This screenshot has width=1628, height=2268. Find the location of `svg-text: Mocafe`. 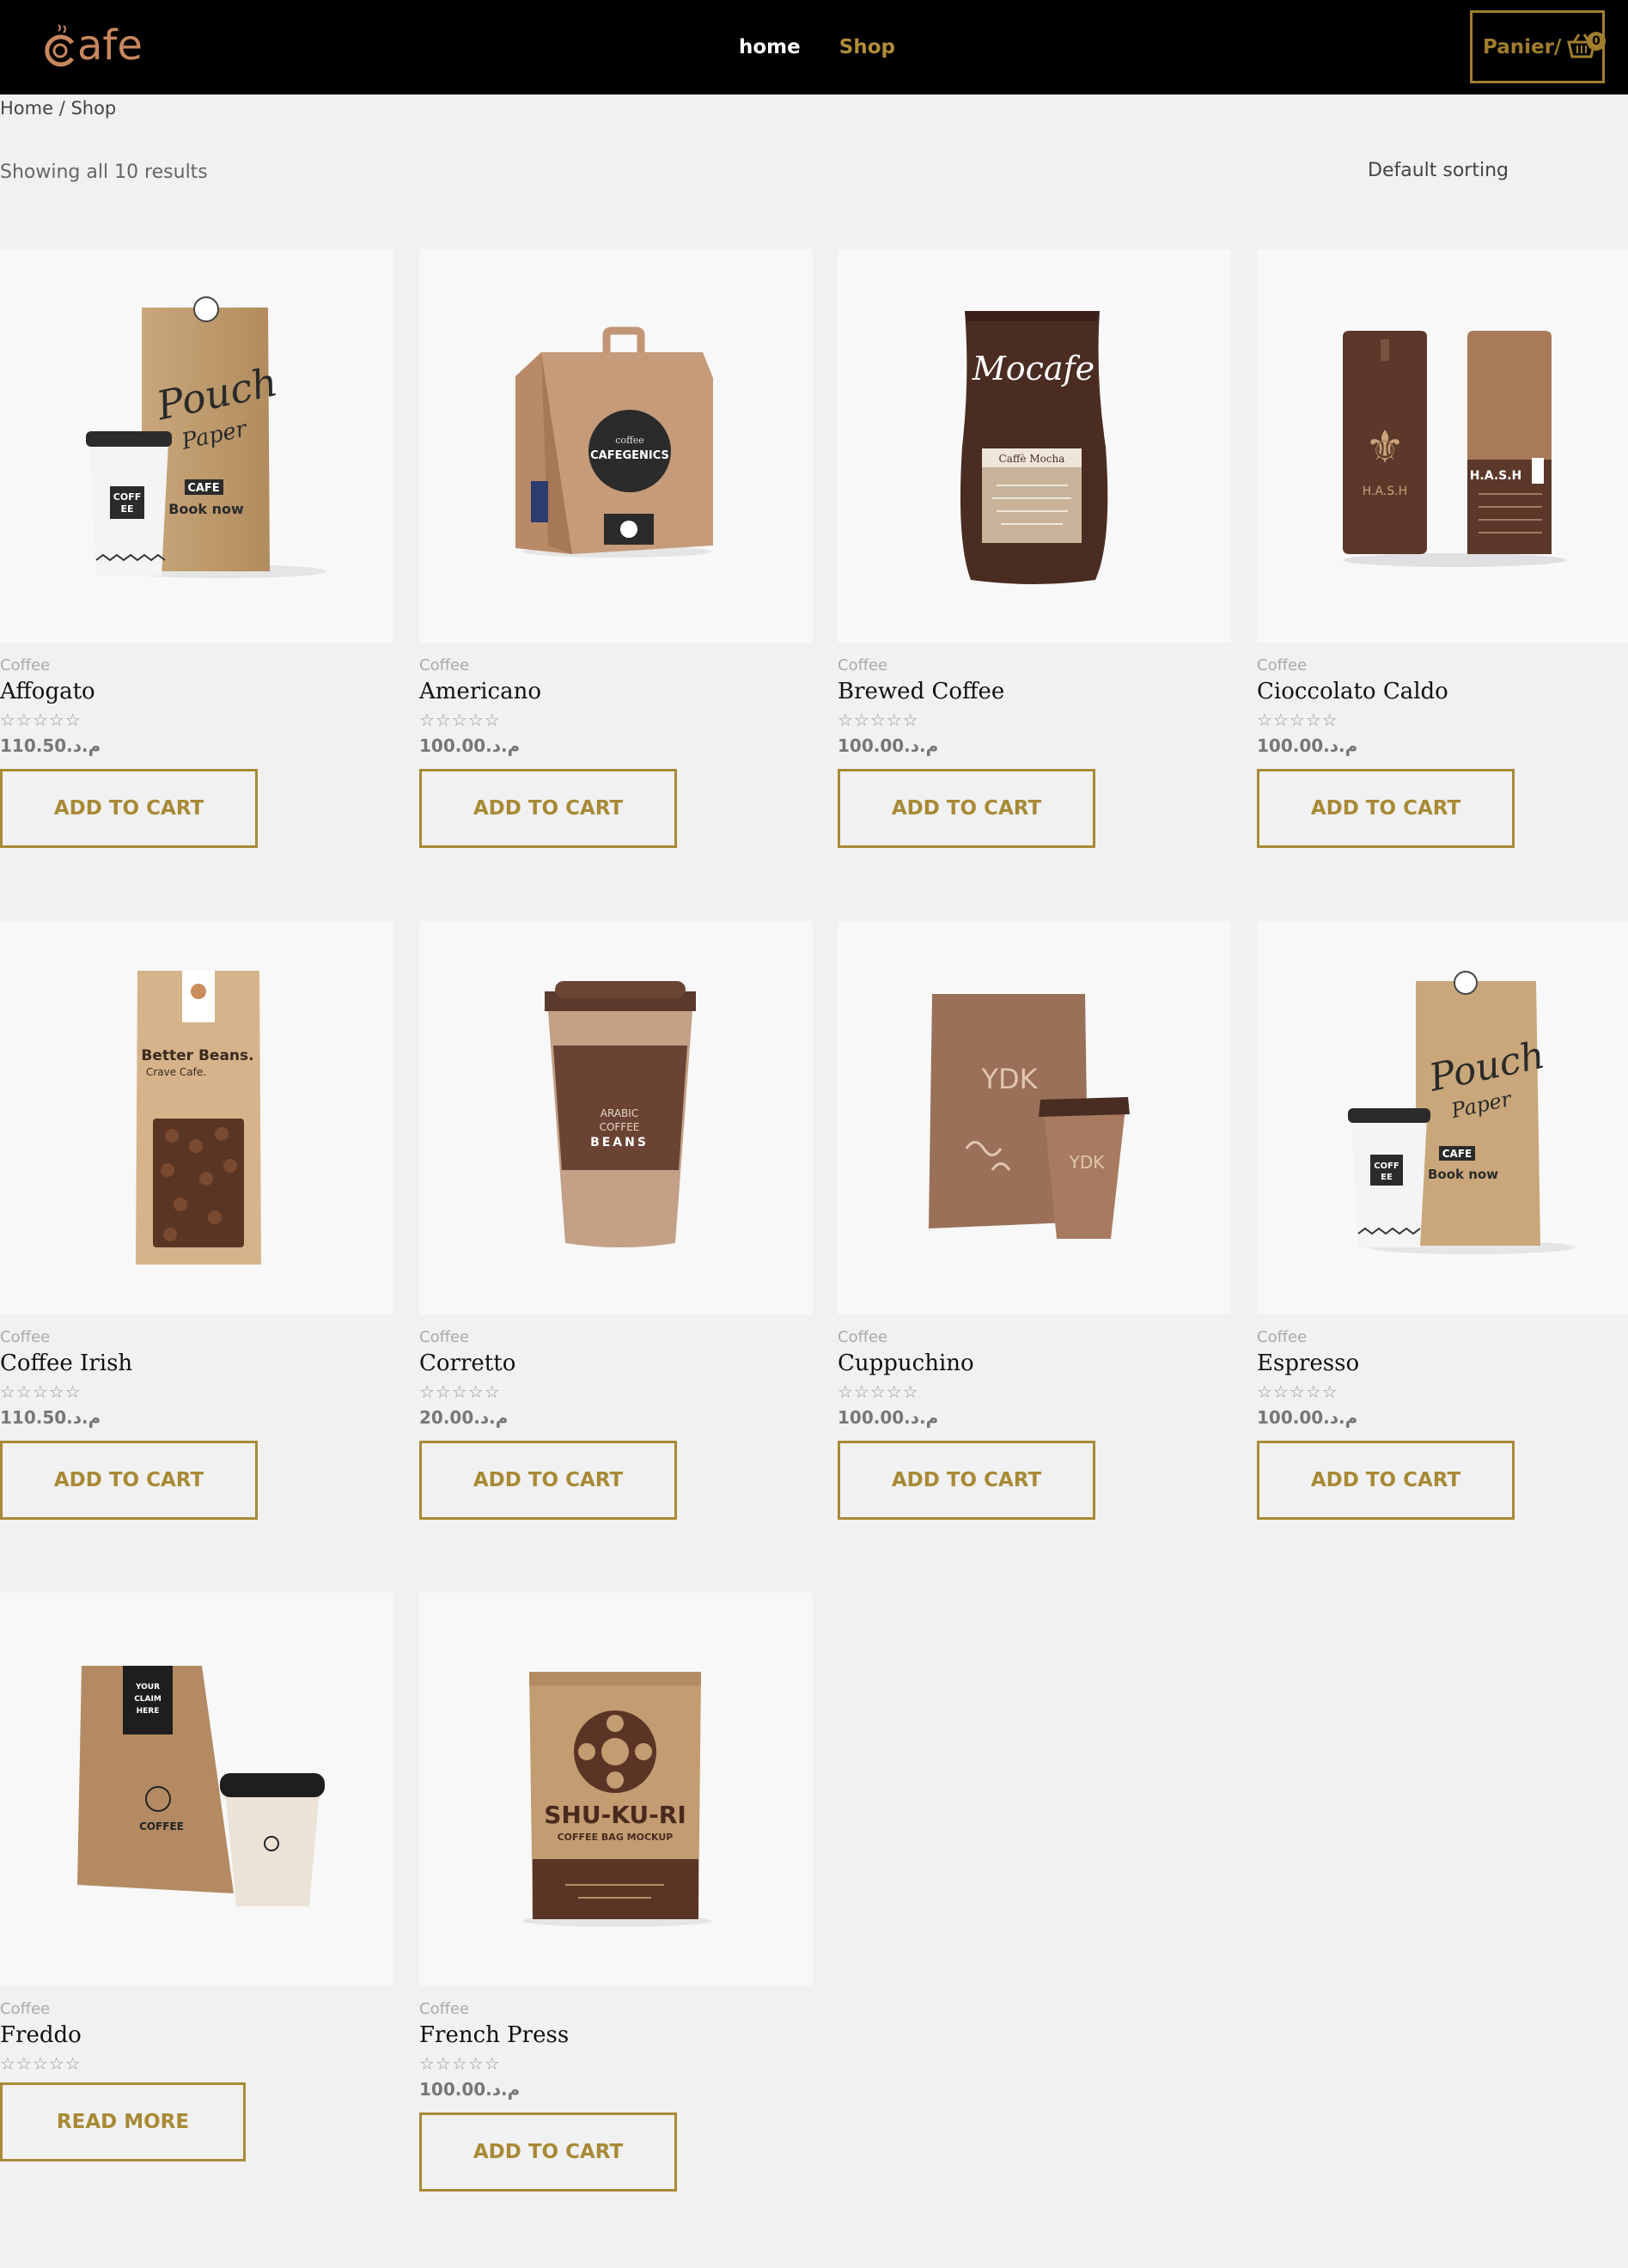

svg-text: Mocafe is located at coordinates (1033, 368).